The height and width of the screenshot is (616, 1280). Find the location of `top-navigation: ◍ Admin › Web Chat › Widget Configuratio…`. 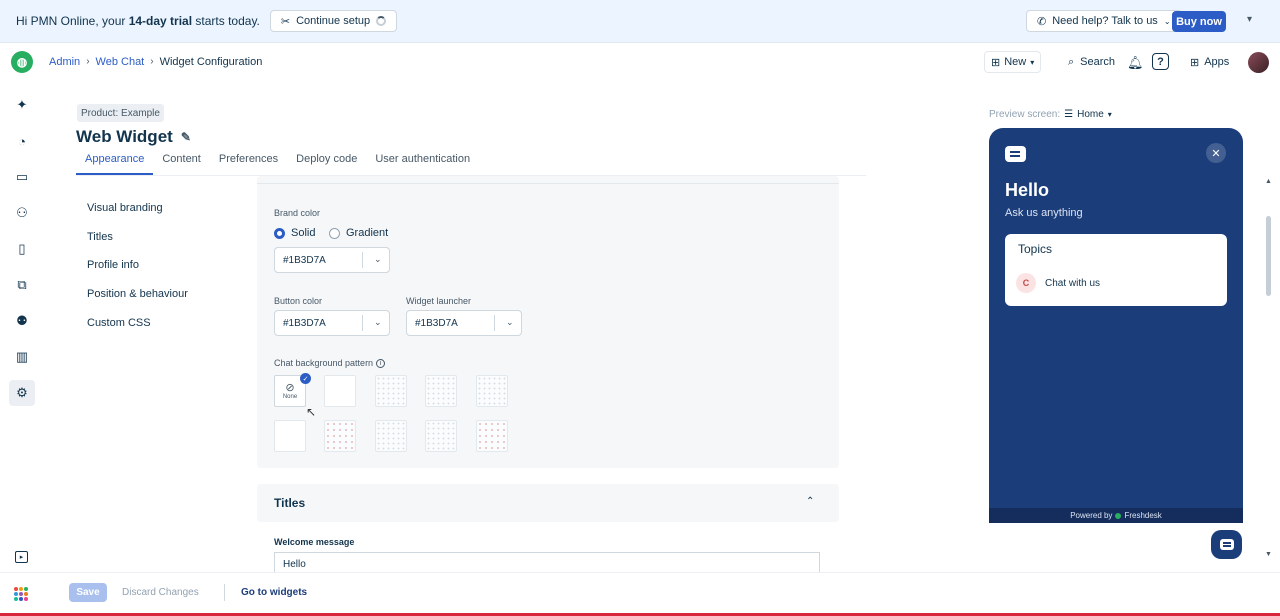

top-navigation: ◍ Admin › Web Chat › Widget Configuratio… is located at coordinates (640, 62).